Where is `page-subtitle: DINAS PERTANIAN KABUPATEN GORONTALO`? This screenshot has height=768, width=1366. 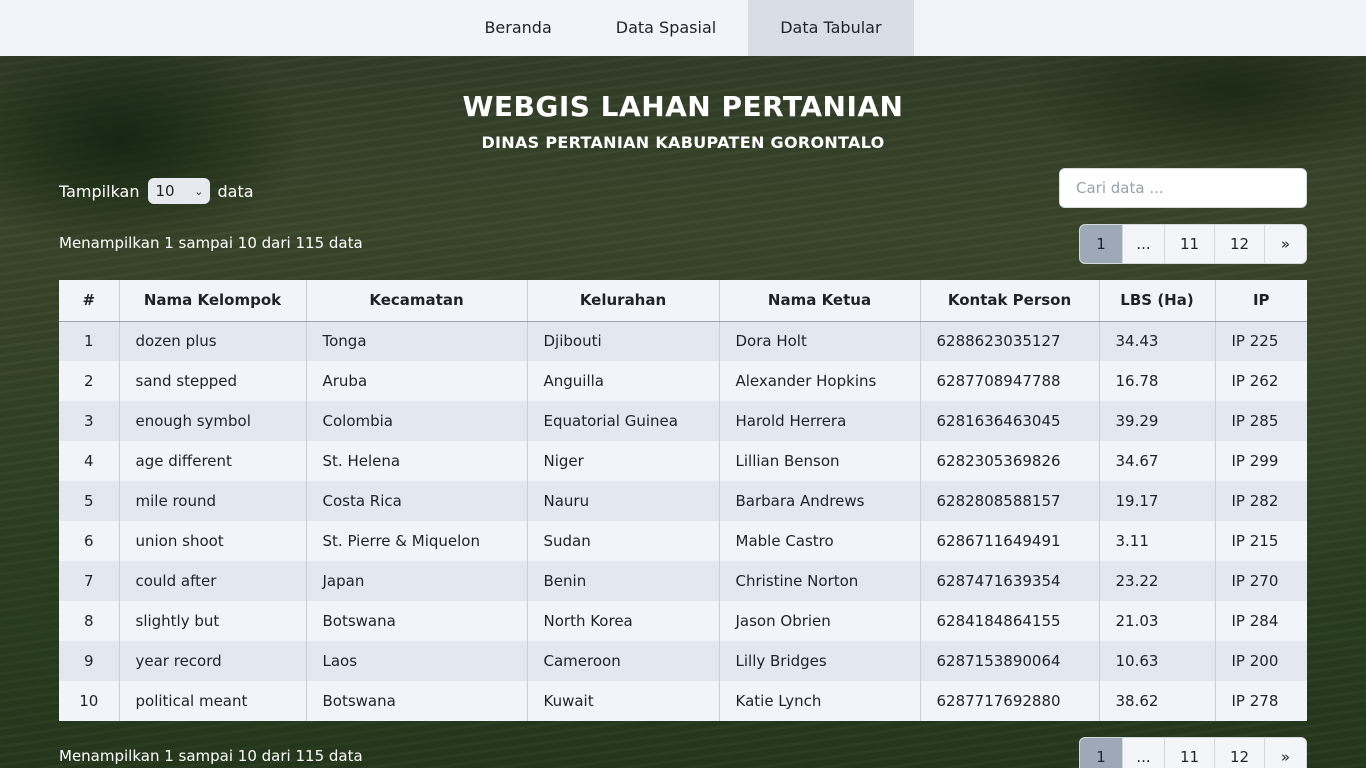
page-subtitle: DINAS PERTANIAN KABUPATEN GORONTALO is located at coordinates (683, 142).